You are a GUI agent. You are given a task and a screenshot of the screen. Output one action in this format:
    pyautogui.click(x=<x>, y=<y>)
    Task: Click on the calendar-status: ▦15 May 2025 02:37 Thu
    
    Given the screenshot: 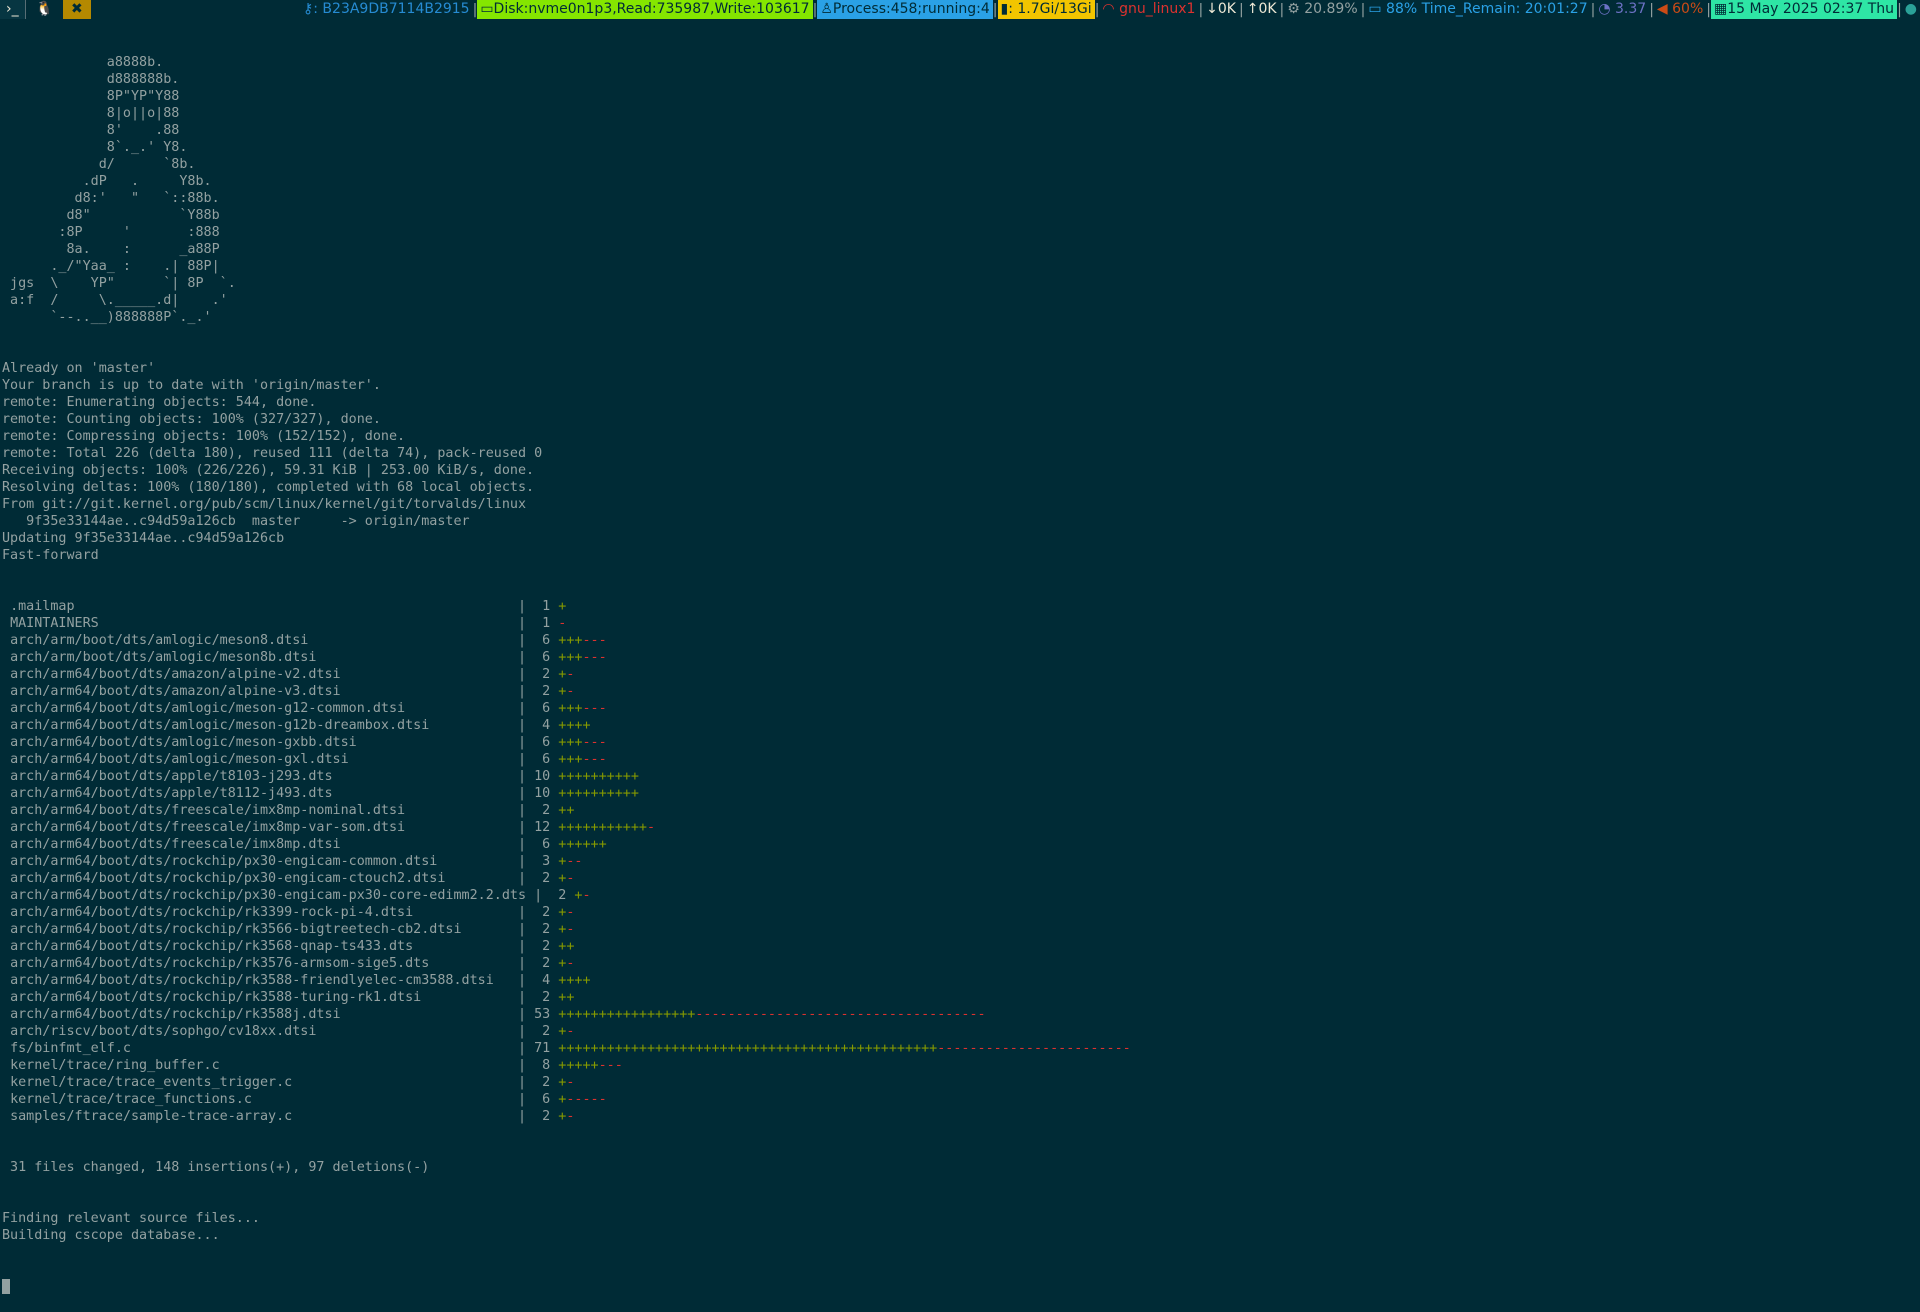 What is the action you would take?
    pyautogui.click(x=1804, y=9)
    